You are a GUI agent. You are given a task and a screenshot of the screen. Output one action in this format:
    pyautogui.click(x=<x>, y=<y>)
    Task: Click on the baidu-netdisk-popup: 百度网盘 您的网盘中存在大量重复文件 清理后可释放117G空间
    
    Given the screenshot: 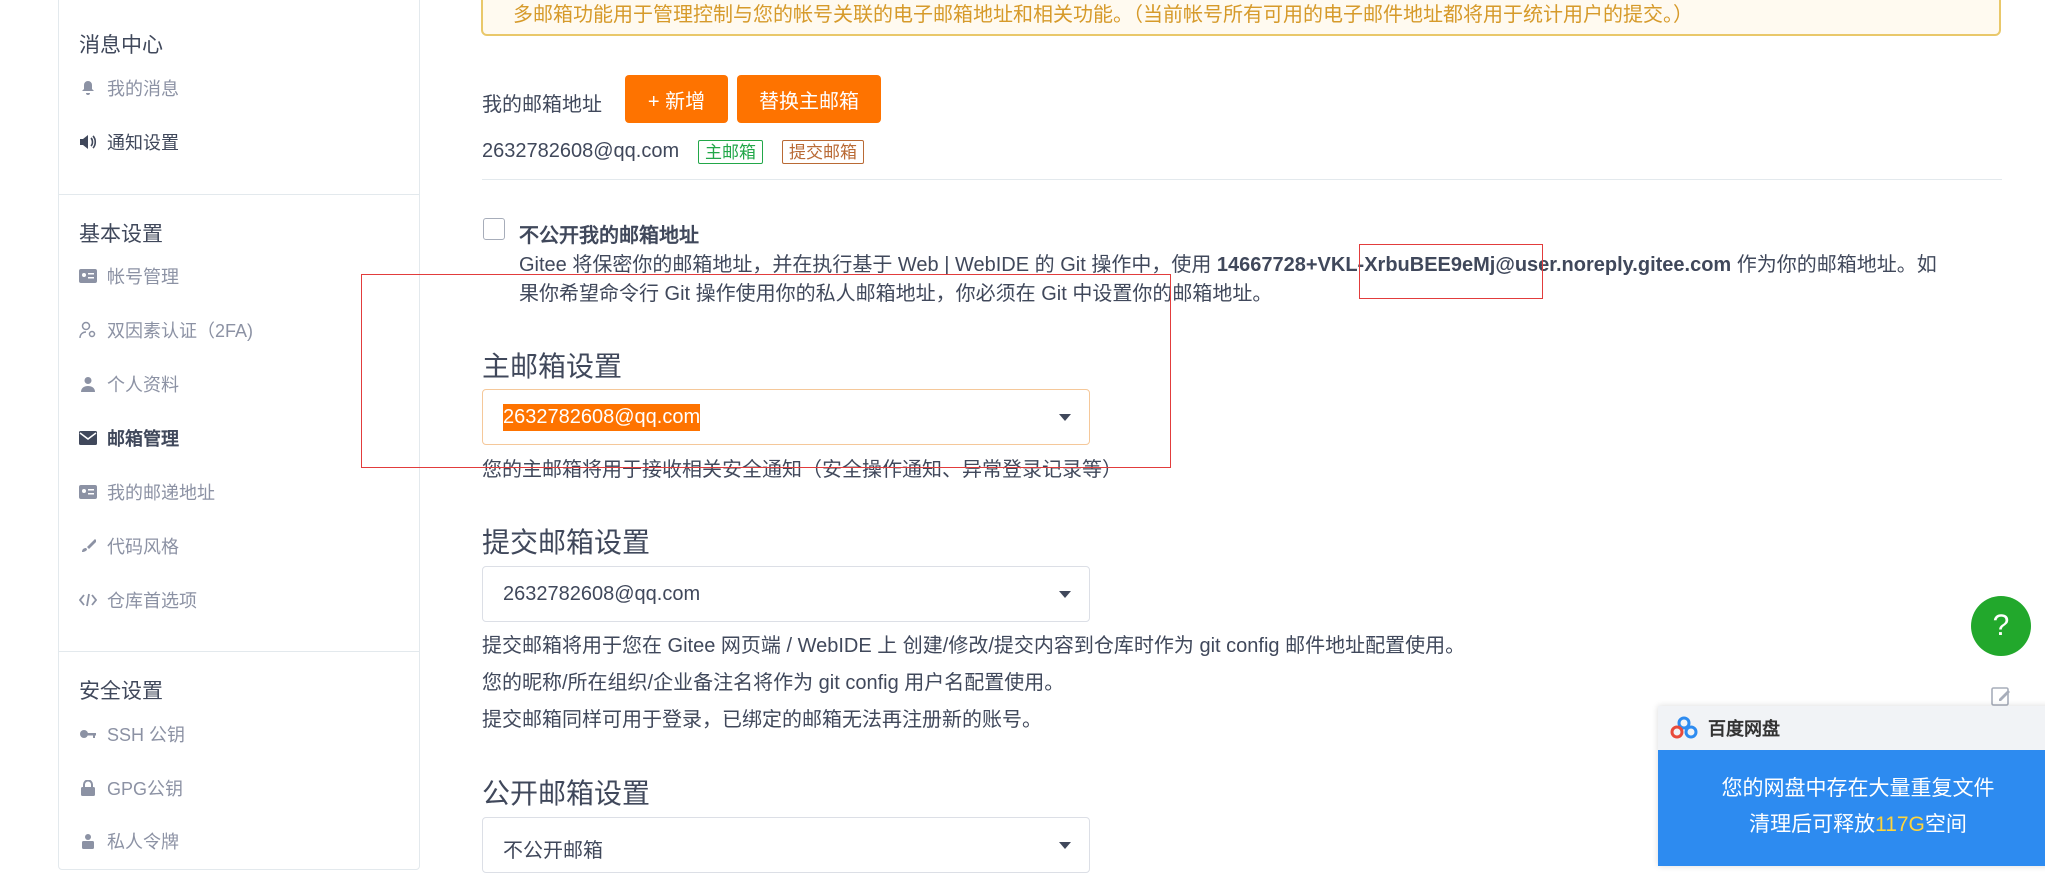 What is the action you would take?
    pyautogui.click(x=1851, y=786)
    